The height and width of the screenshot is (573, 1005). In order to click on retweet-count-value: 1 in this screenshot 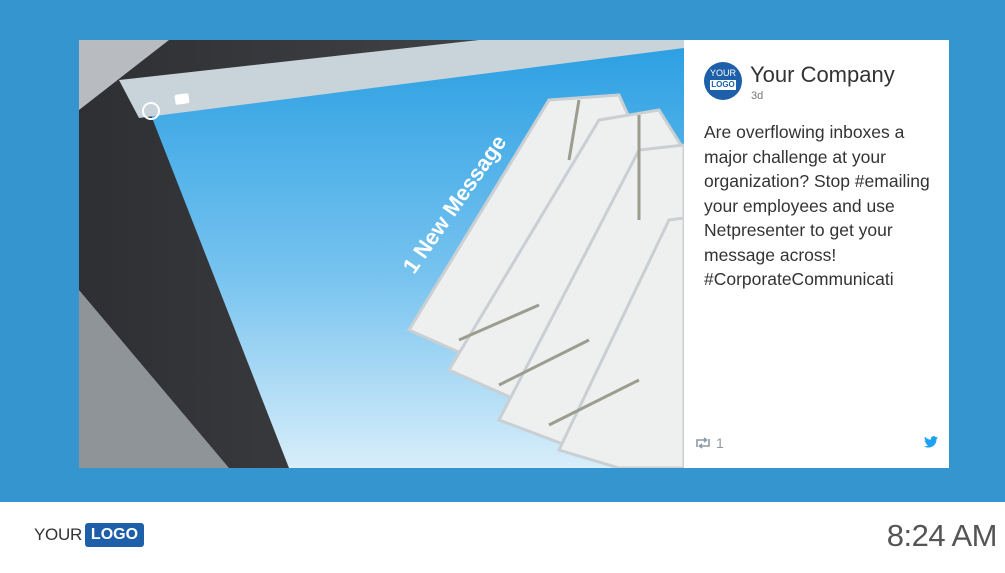, I will do `click(720, 443)`.